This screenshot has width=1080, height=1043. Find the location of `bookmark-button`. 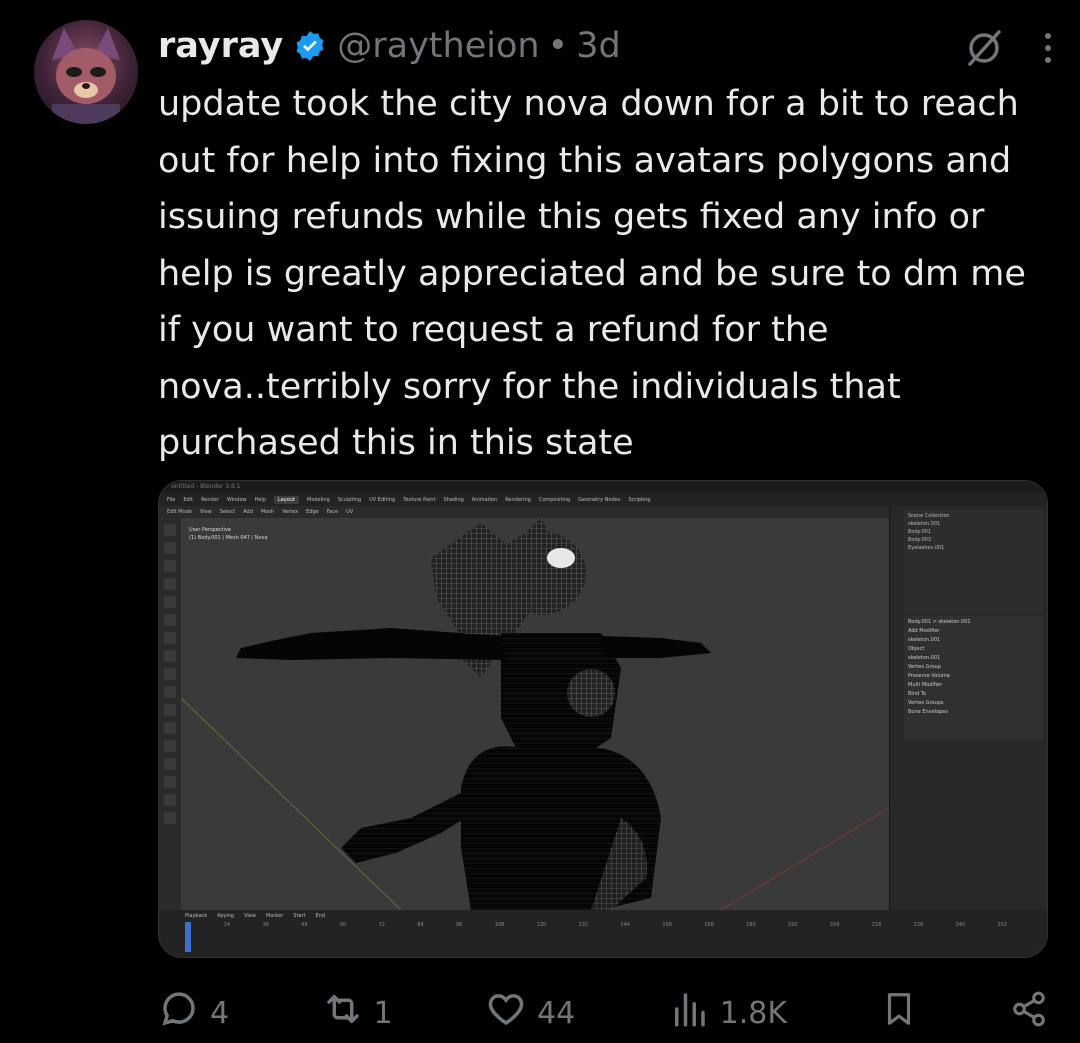

bookmark-button is located at coordinates (899, 1013).